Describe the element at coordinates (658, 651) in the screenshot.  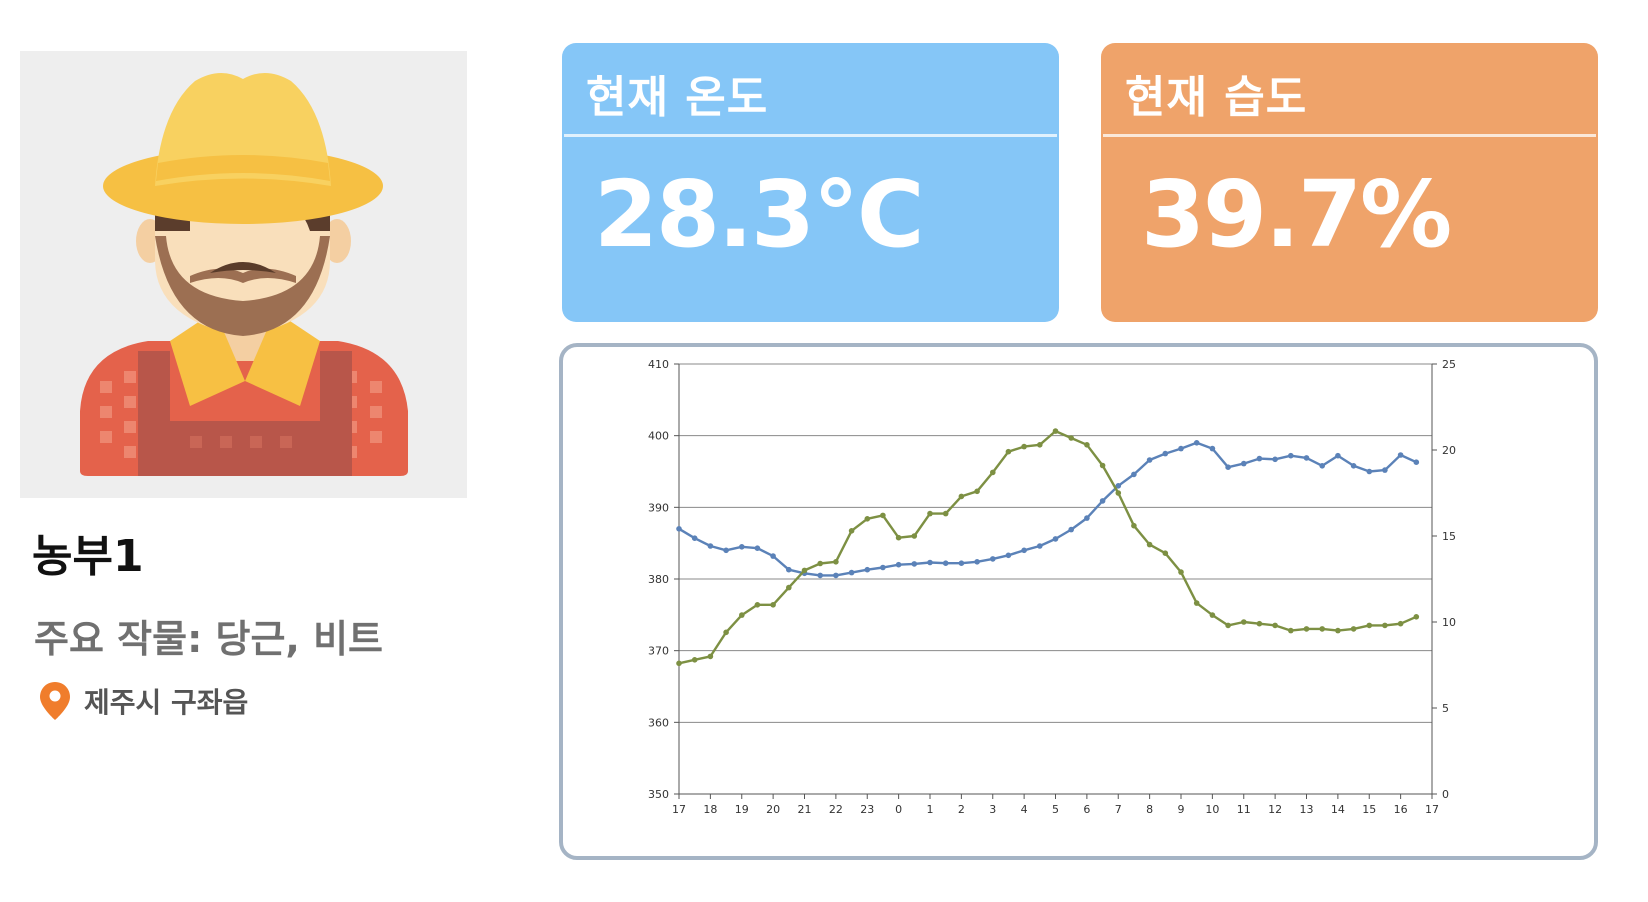
I see `y-left-tick-label: 370` at that location.